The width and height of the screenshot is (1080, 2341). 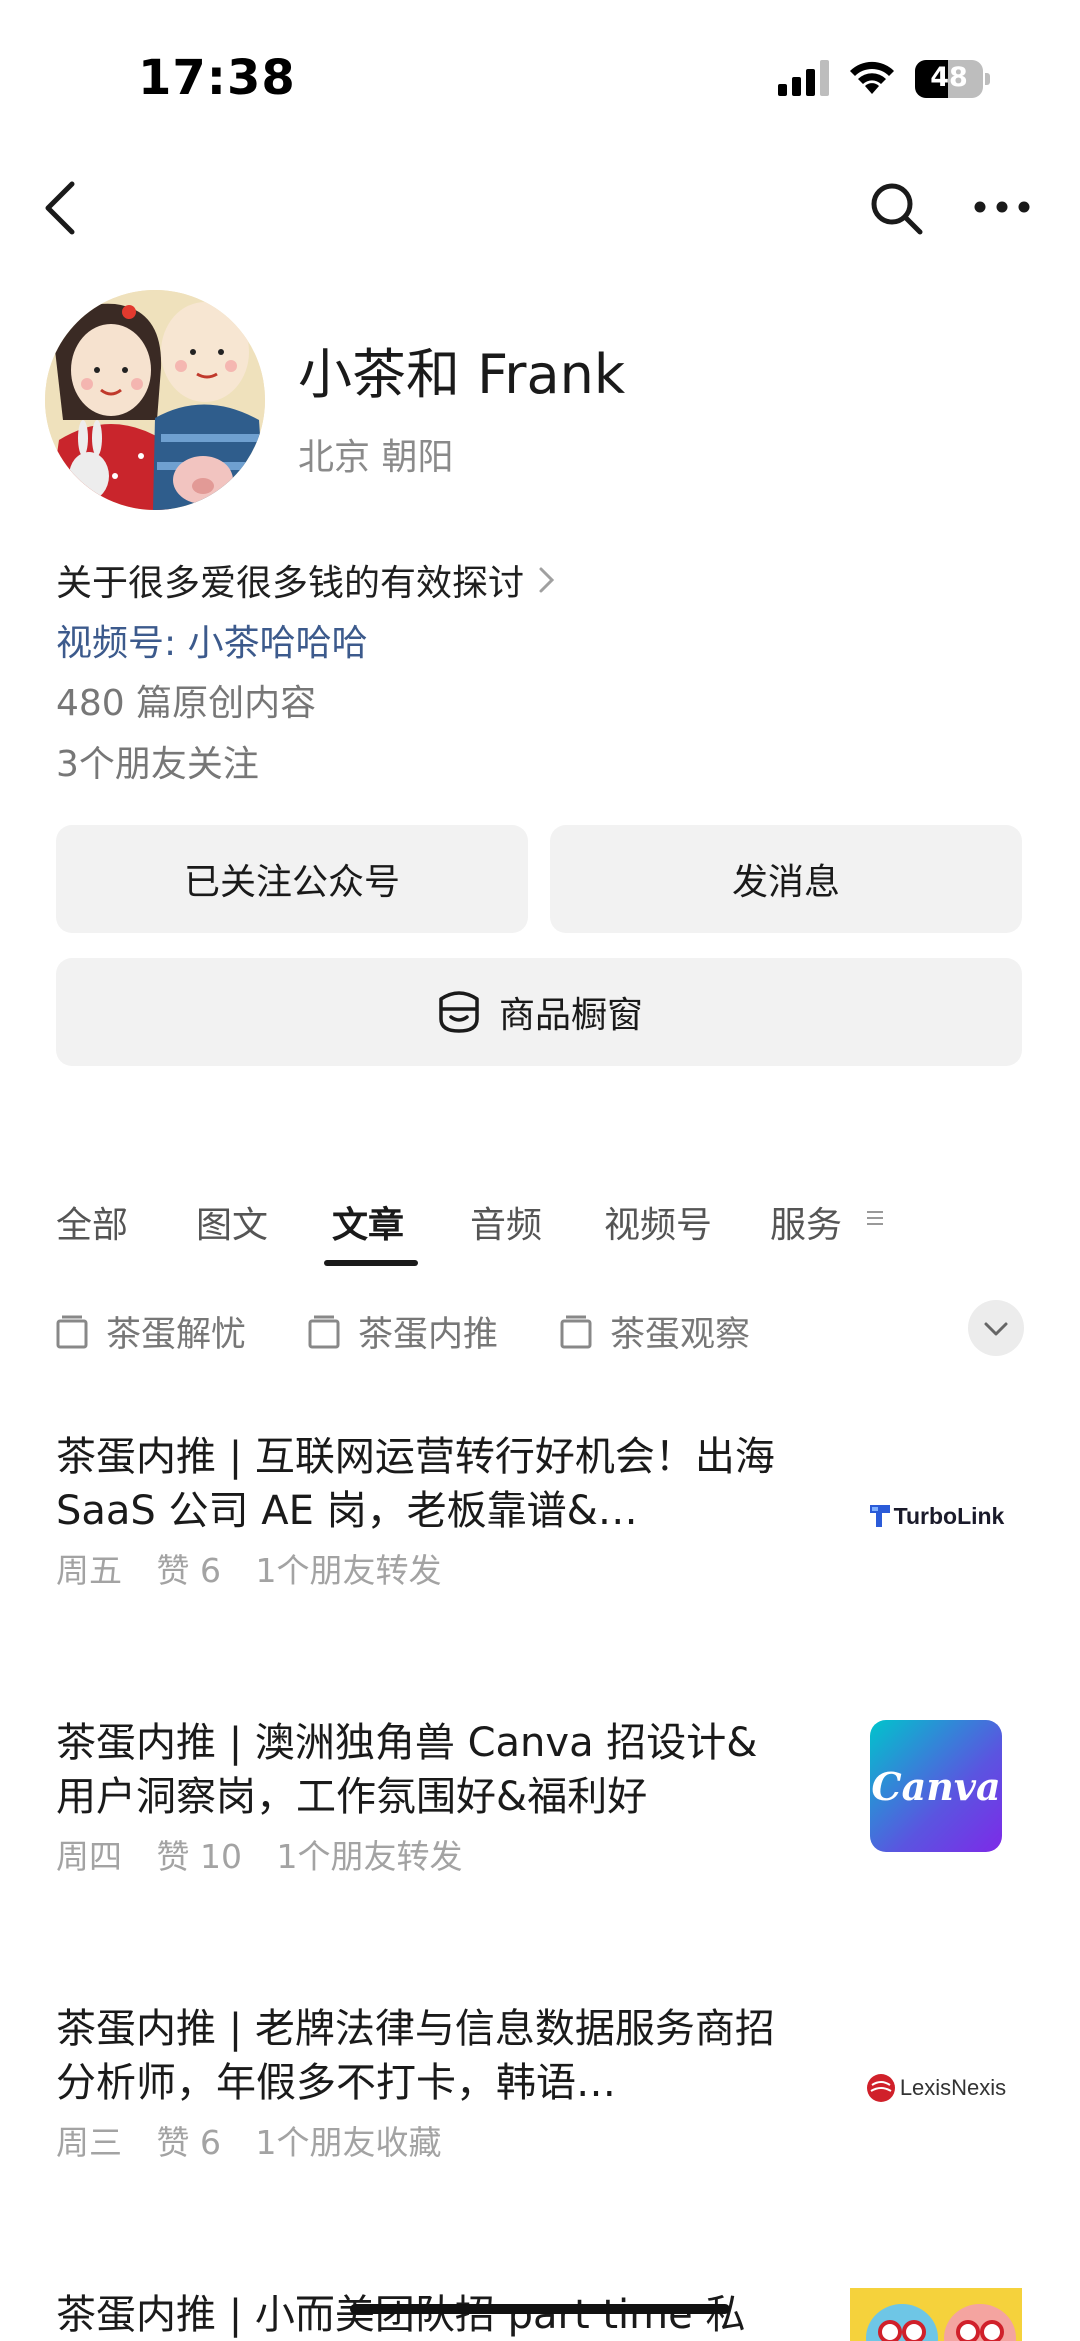 I want to click on album-filters: 茶蛋解忧 茶蛋内推 茶蛋观察, so click(x=540, y=1332).